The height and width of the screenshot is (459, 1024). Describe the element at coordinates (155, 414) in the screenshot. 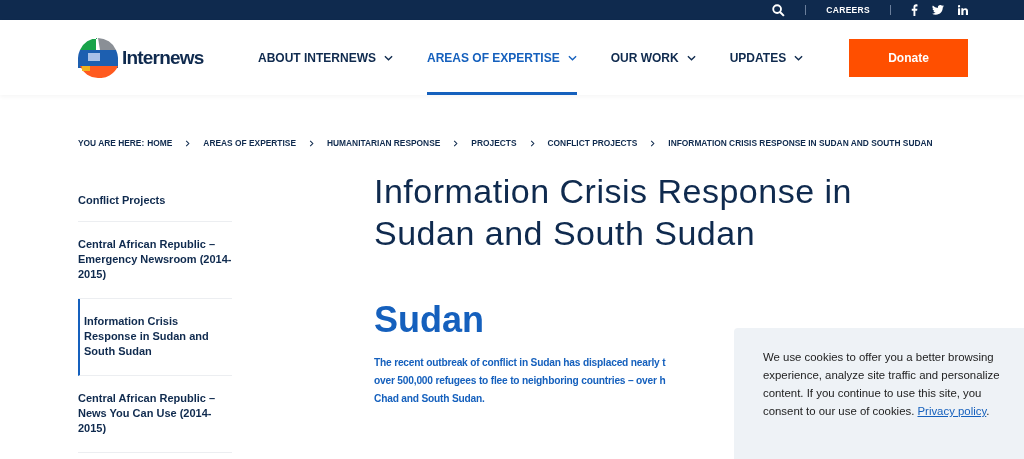

I see `sidebar-item: Central African Republic – News You Can Use (2014-2015)` at that location.